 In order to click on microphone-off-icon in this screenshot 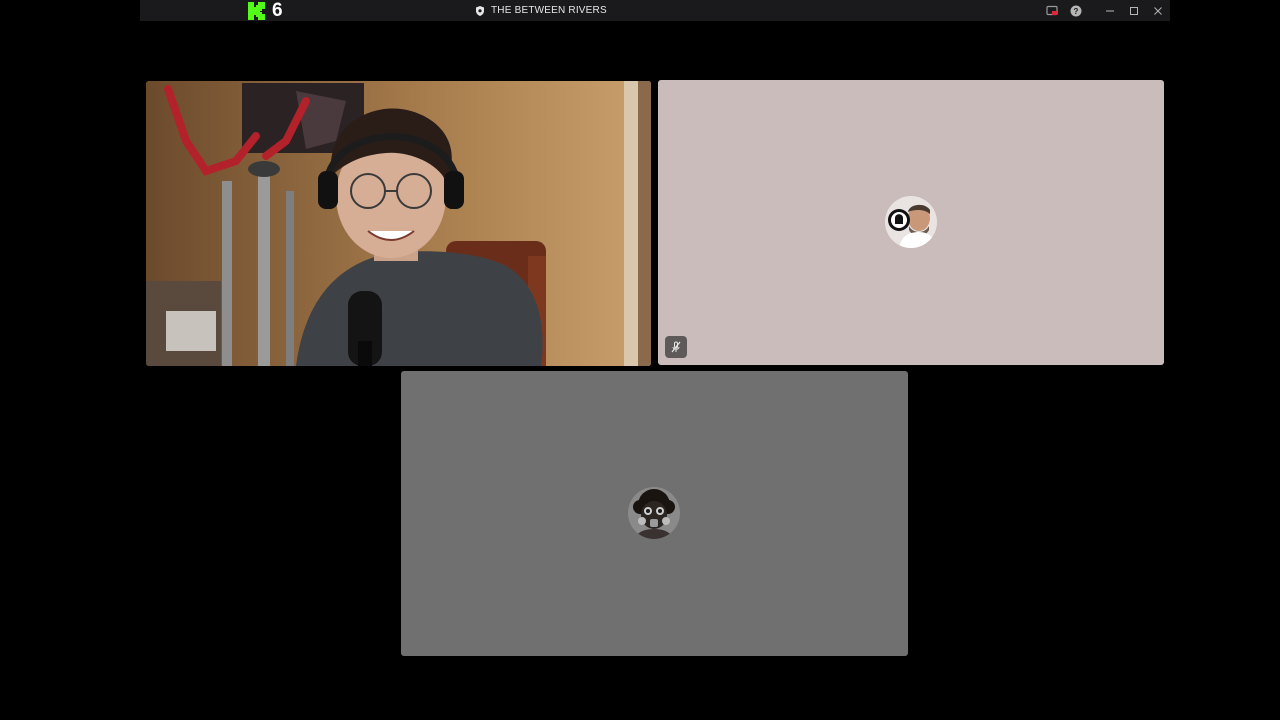, I will do `click(676, 347)`.